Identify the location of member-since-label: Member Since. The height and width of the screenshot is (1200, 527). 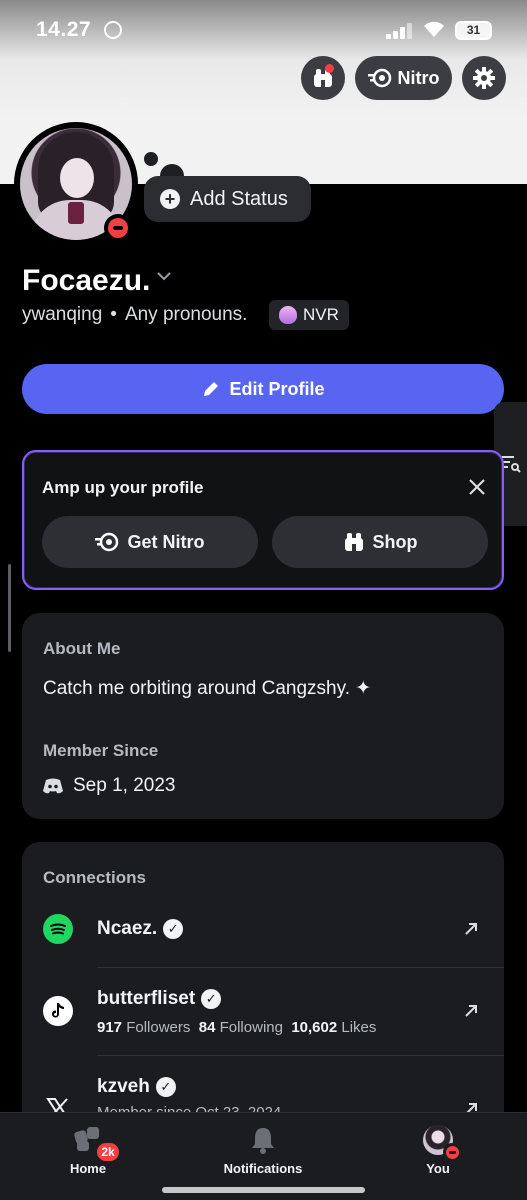
(101, 750).